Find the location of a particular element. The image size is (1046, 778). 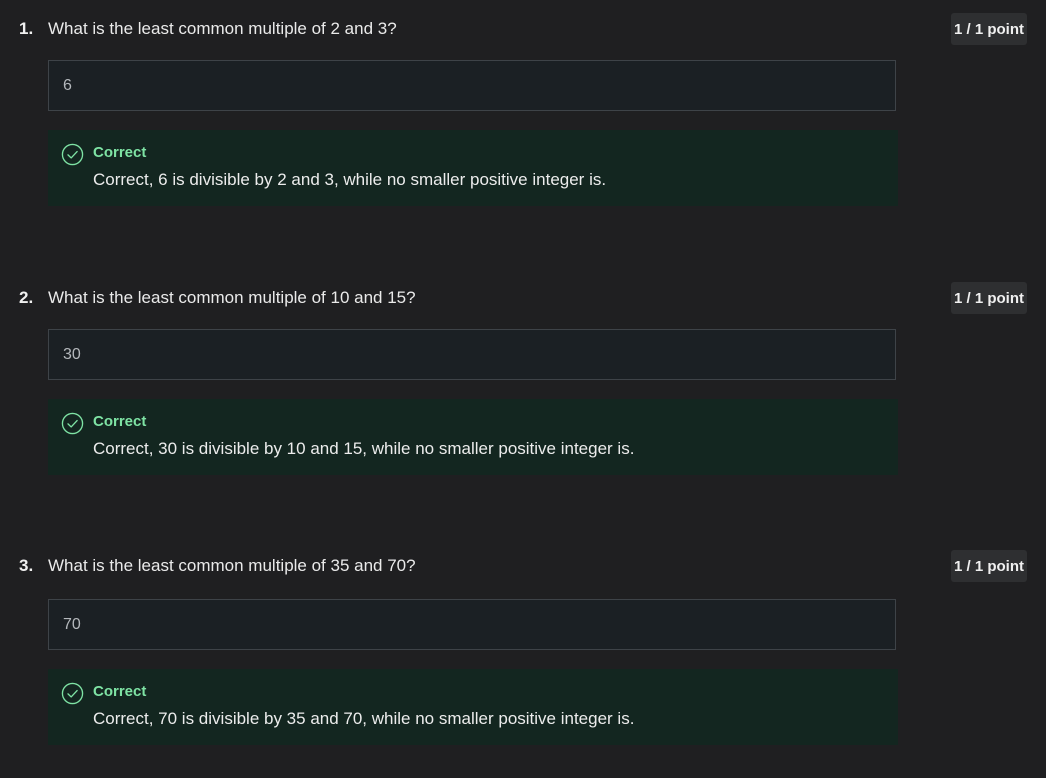

answer-field: 70 is located at coordinates (472, 624).